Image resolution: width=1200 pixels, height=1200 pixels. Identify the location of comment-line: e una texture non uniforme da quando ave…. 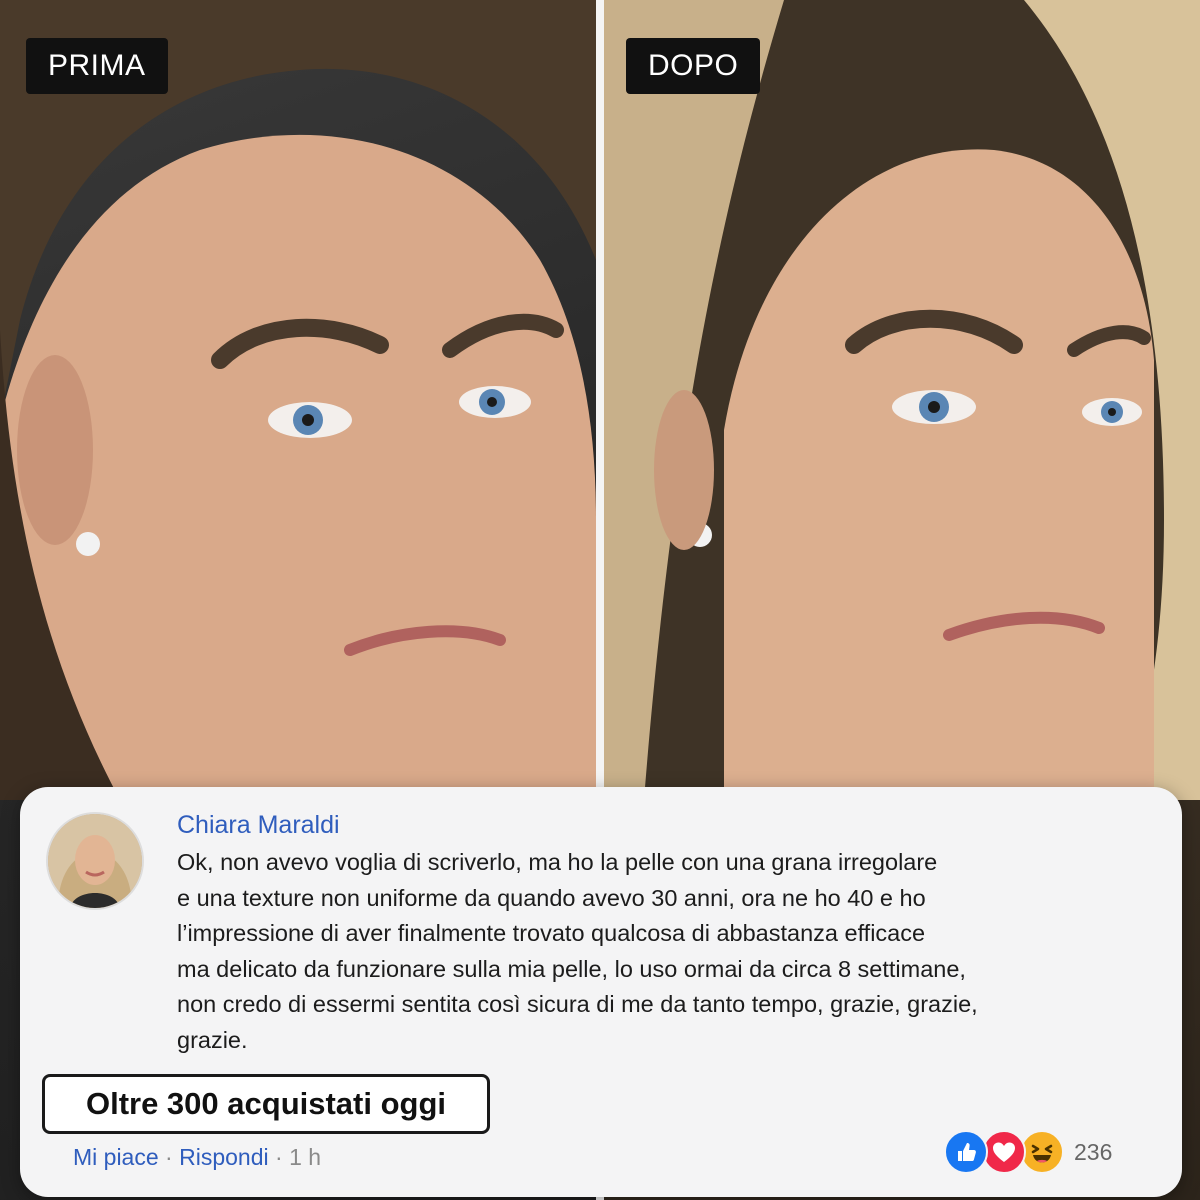
(551, 897).